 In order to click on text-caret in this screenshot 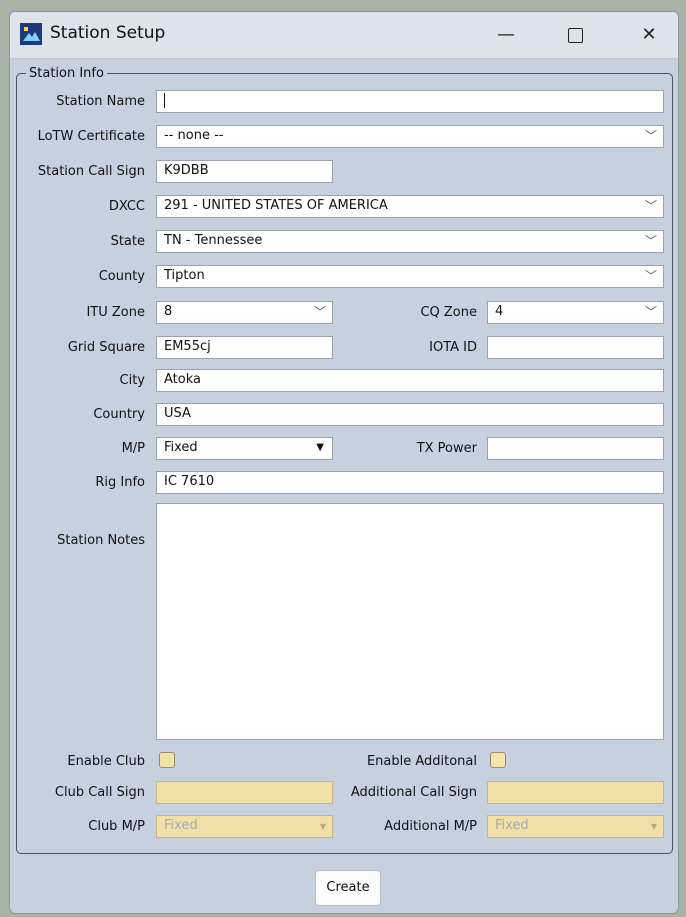, I will do `click(164, 100)`.